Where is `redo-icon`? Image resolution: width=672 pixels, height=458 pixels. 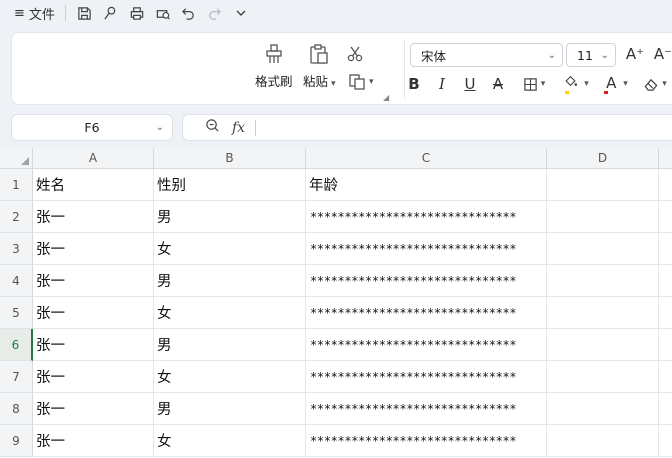 redo-icon is located at coordinates (215, 13).